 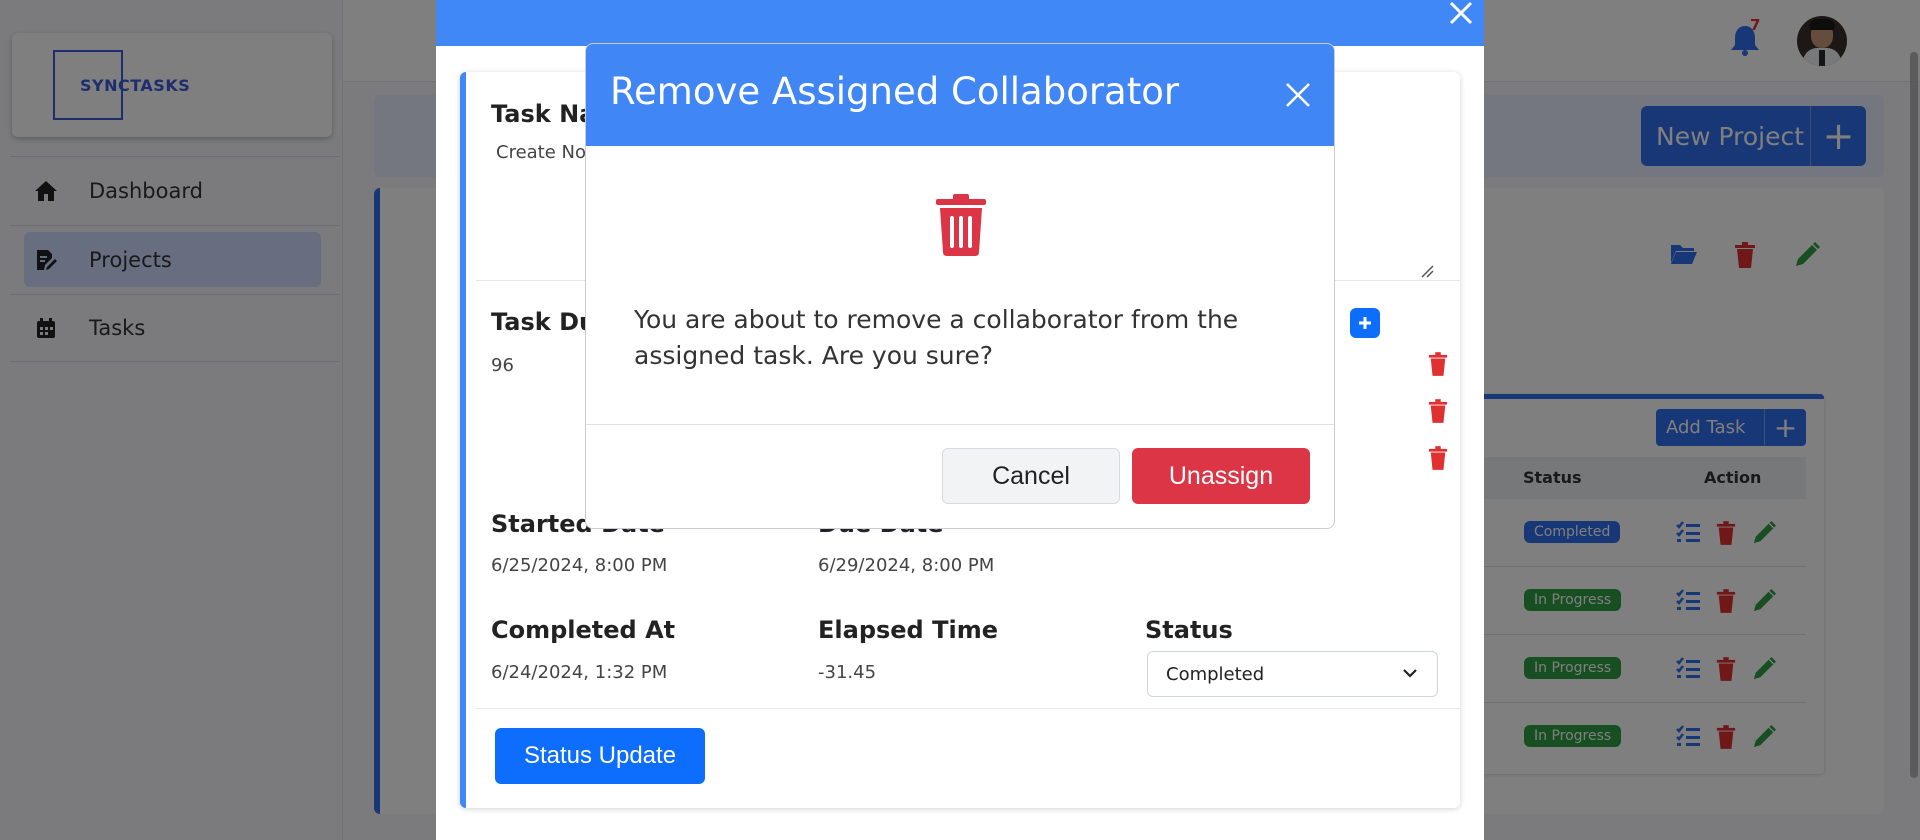 I want to click on started-date-value: 6/25/2024, 8:00 PM, so click(x=579, y=565).